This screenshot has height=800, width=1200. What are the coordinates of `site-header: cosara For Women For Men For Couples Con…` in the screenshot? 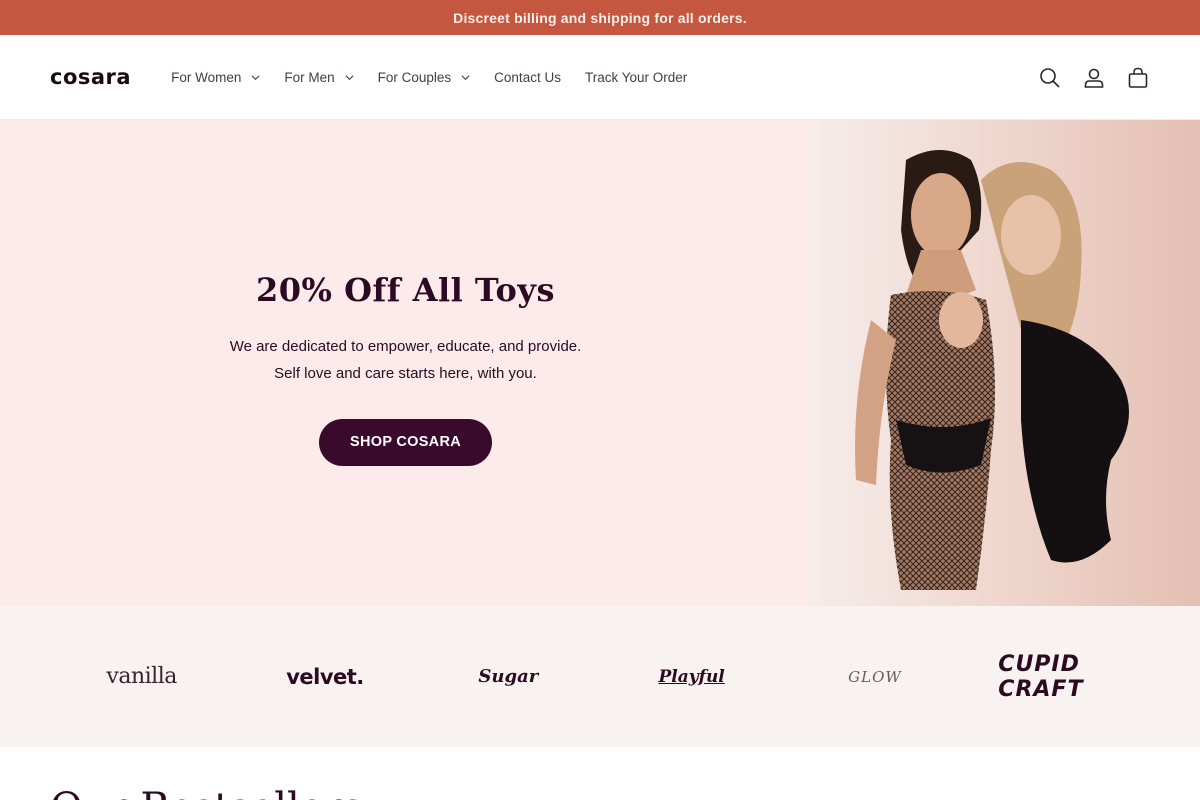 It's located at (600, 77).